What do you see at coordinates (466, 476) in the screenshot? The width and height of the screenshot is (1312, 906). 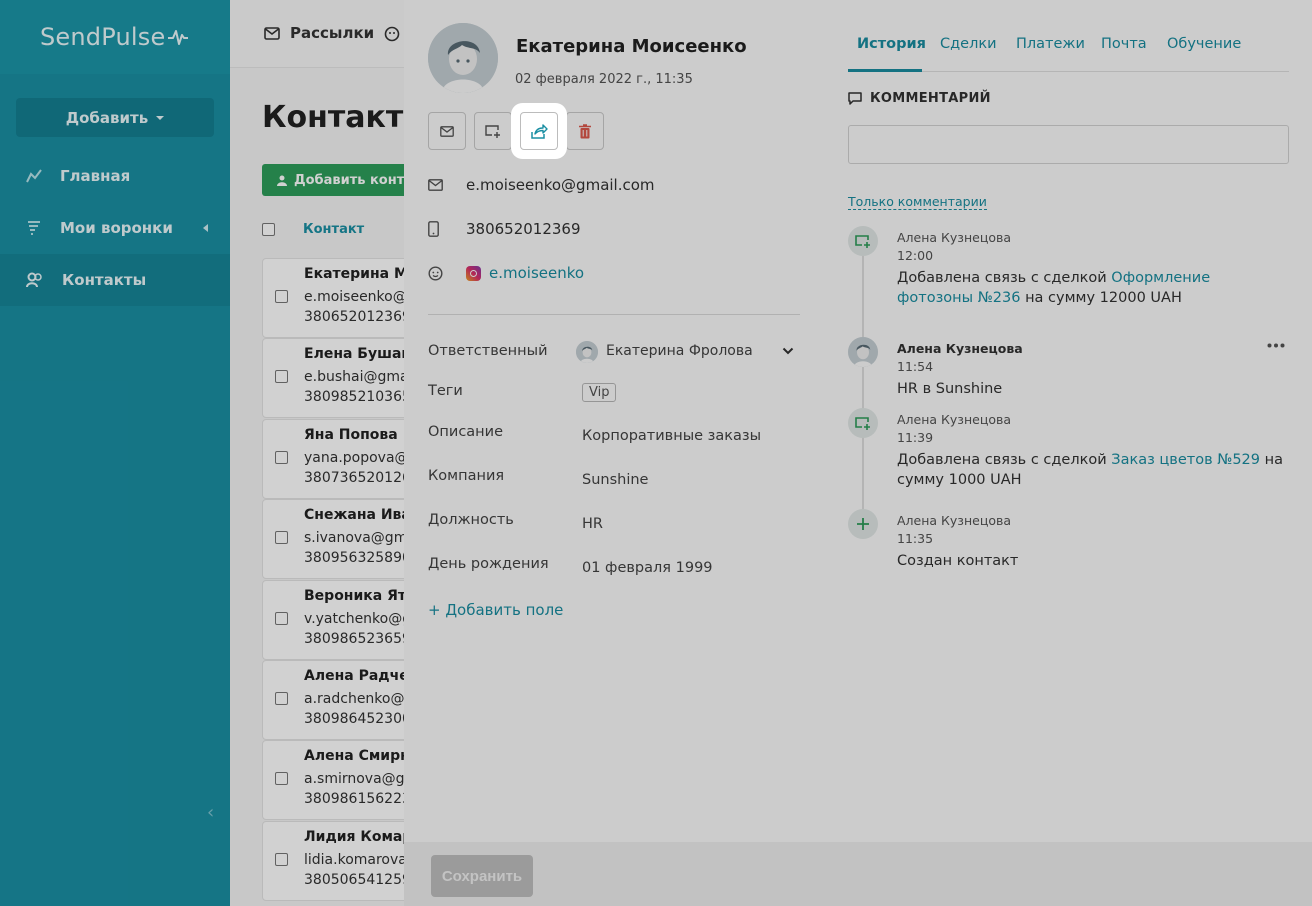 I see `field-label: Компания` at bounding box center [466, 476].